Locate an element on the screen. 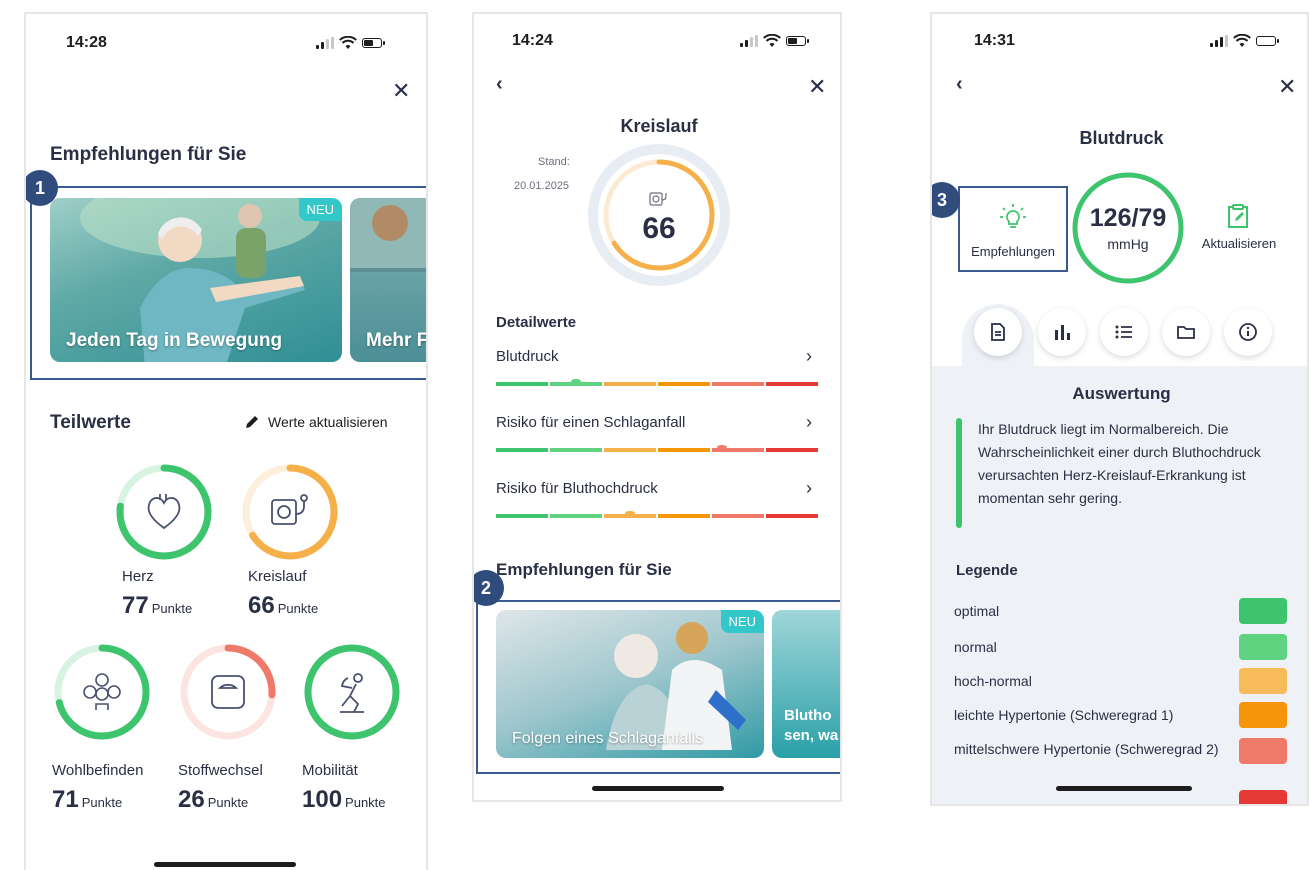 The image size is (1309, 870). section-title-teilwerte: Teilwerte is located at coordinates (90, 422).